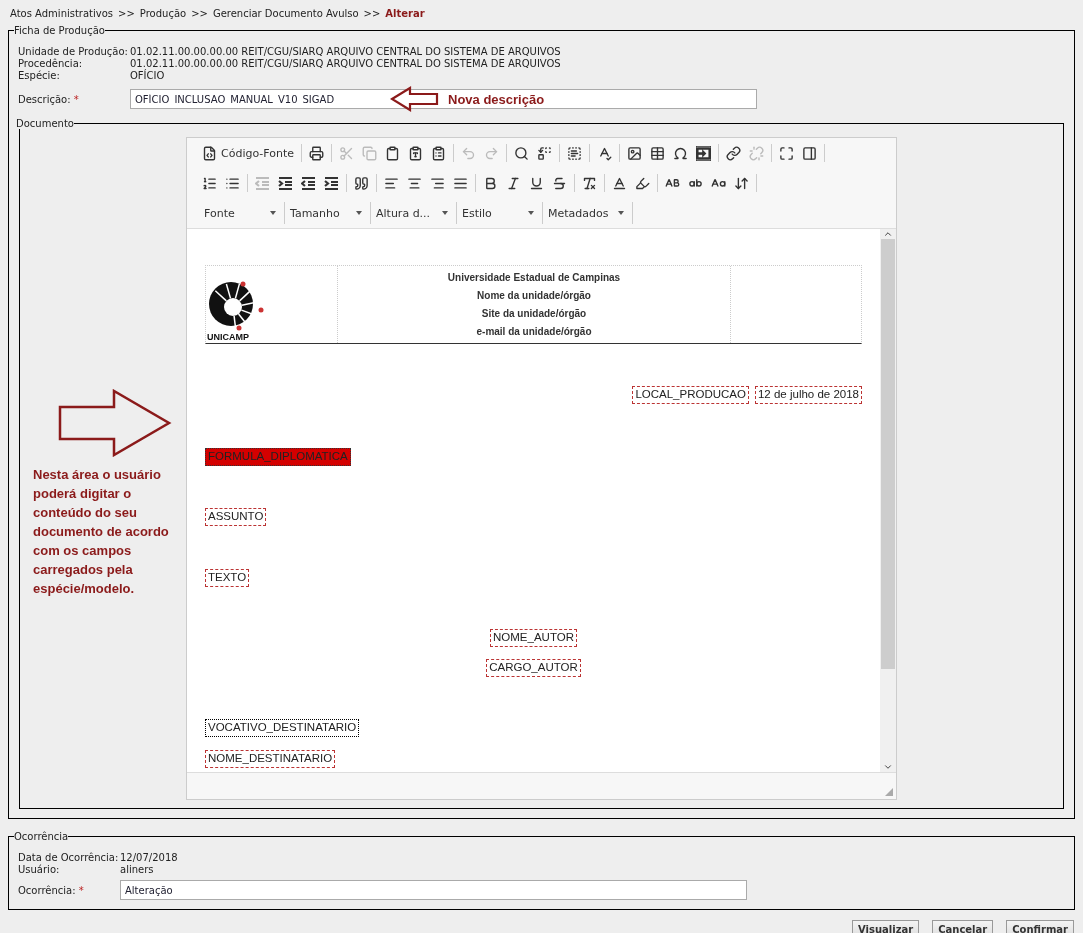 This screenshot has width=1083, height=933. What do you see at coordinates (45, 123) in the screenshot?
I see `section-legend: Documento` at bounding box center [45, 123].